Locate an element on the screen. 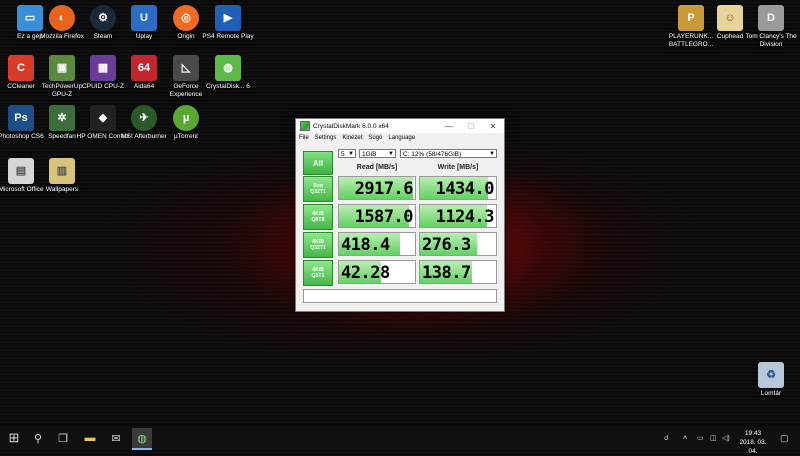 Image resolution: width=800 pixels, height=456 pixels. file-explorer-icon: ▬ is located at coordinates (90, 438).